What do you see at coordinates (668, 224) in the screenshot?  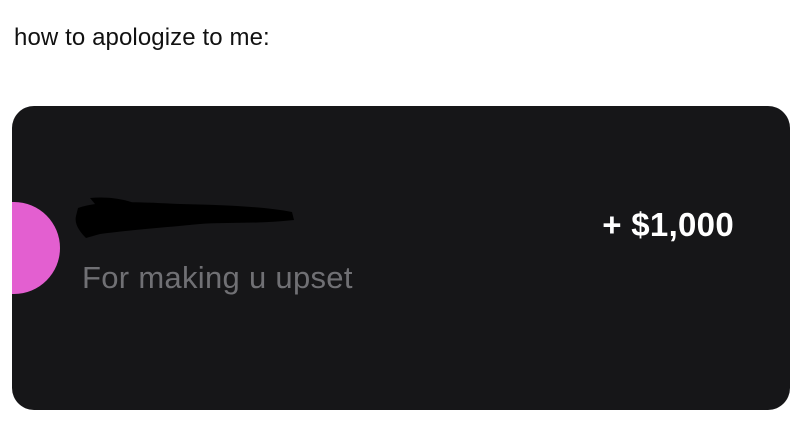 I see `transaction-amount: + $1,000` at bounding box center [668, 224].